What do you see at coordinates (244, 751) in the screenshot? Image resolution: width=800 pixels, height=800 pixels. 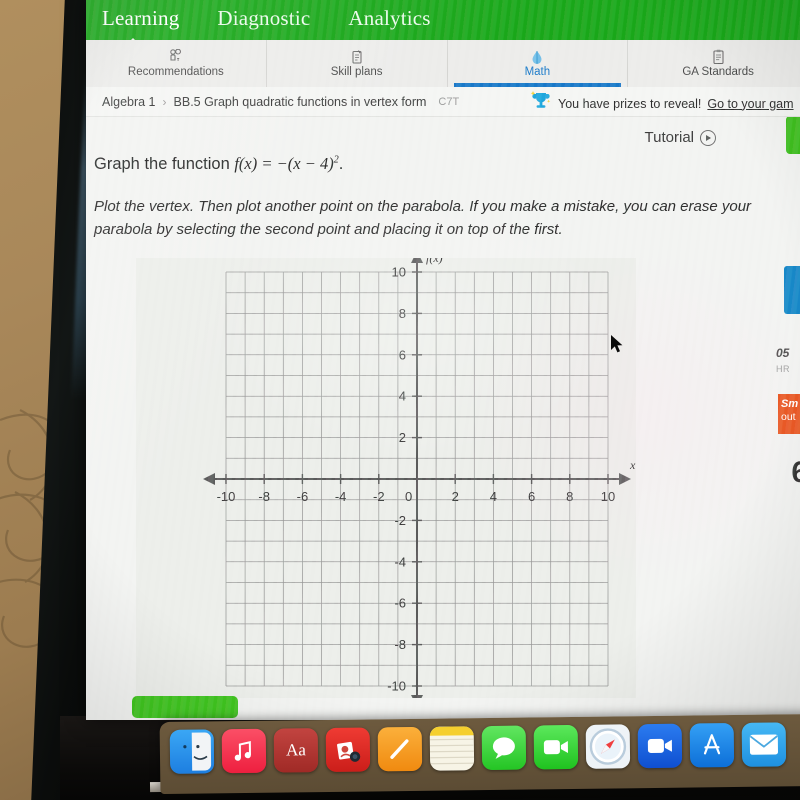 I see `dock-item-music` at bounding box center [244, 751].